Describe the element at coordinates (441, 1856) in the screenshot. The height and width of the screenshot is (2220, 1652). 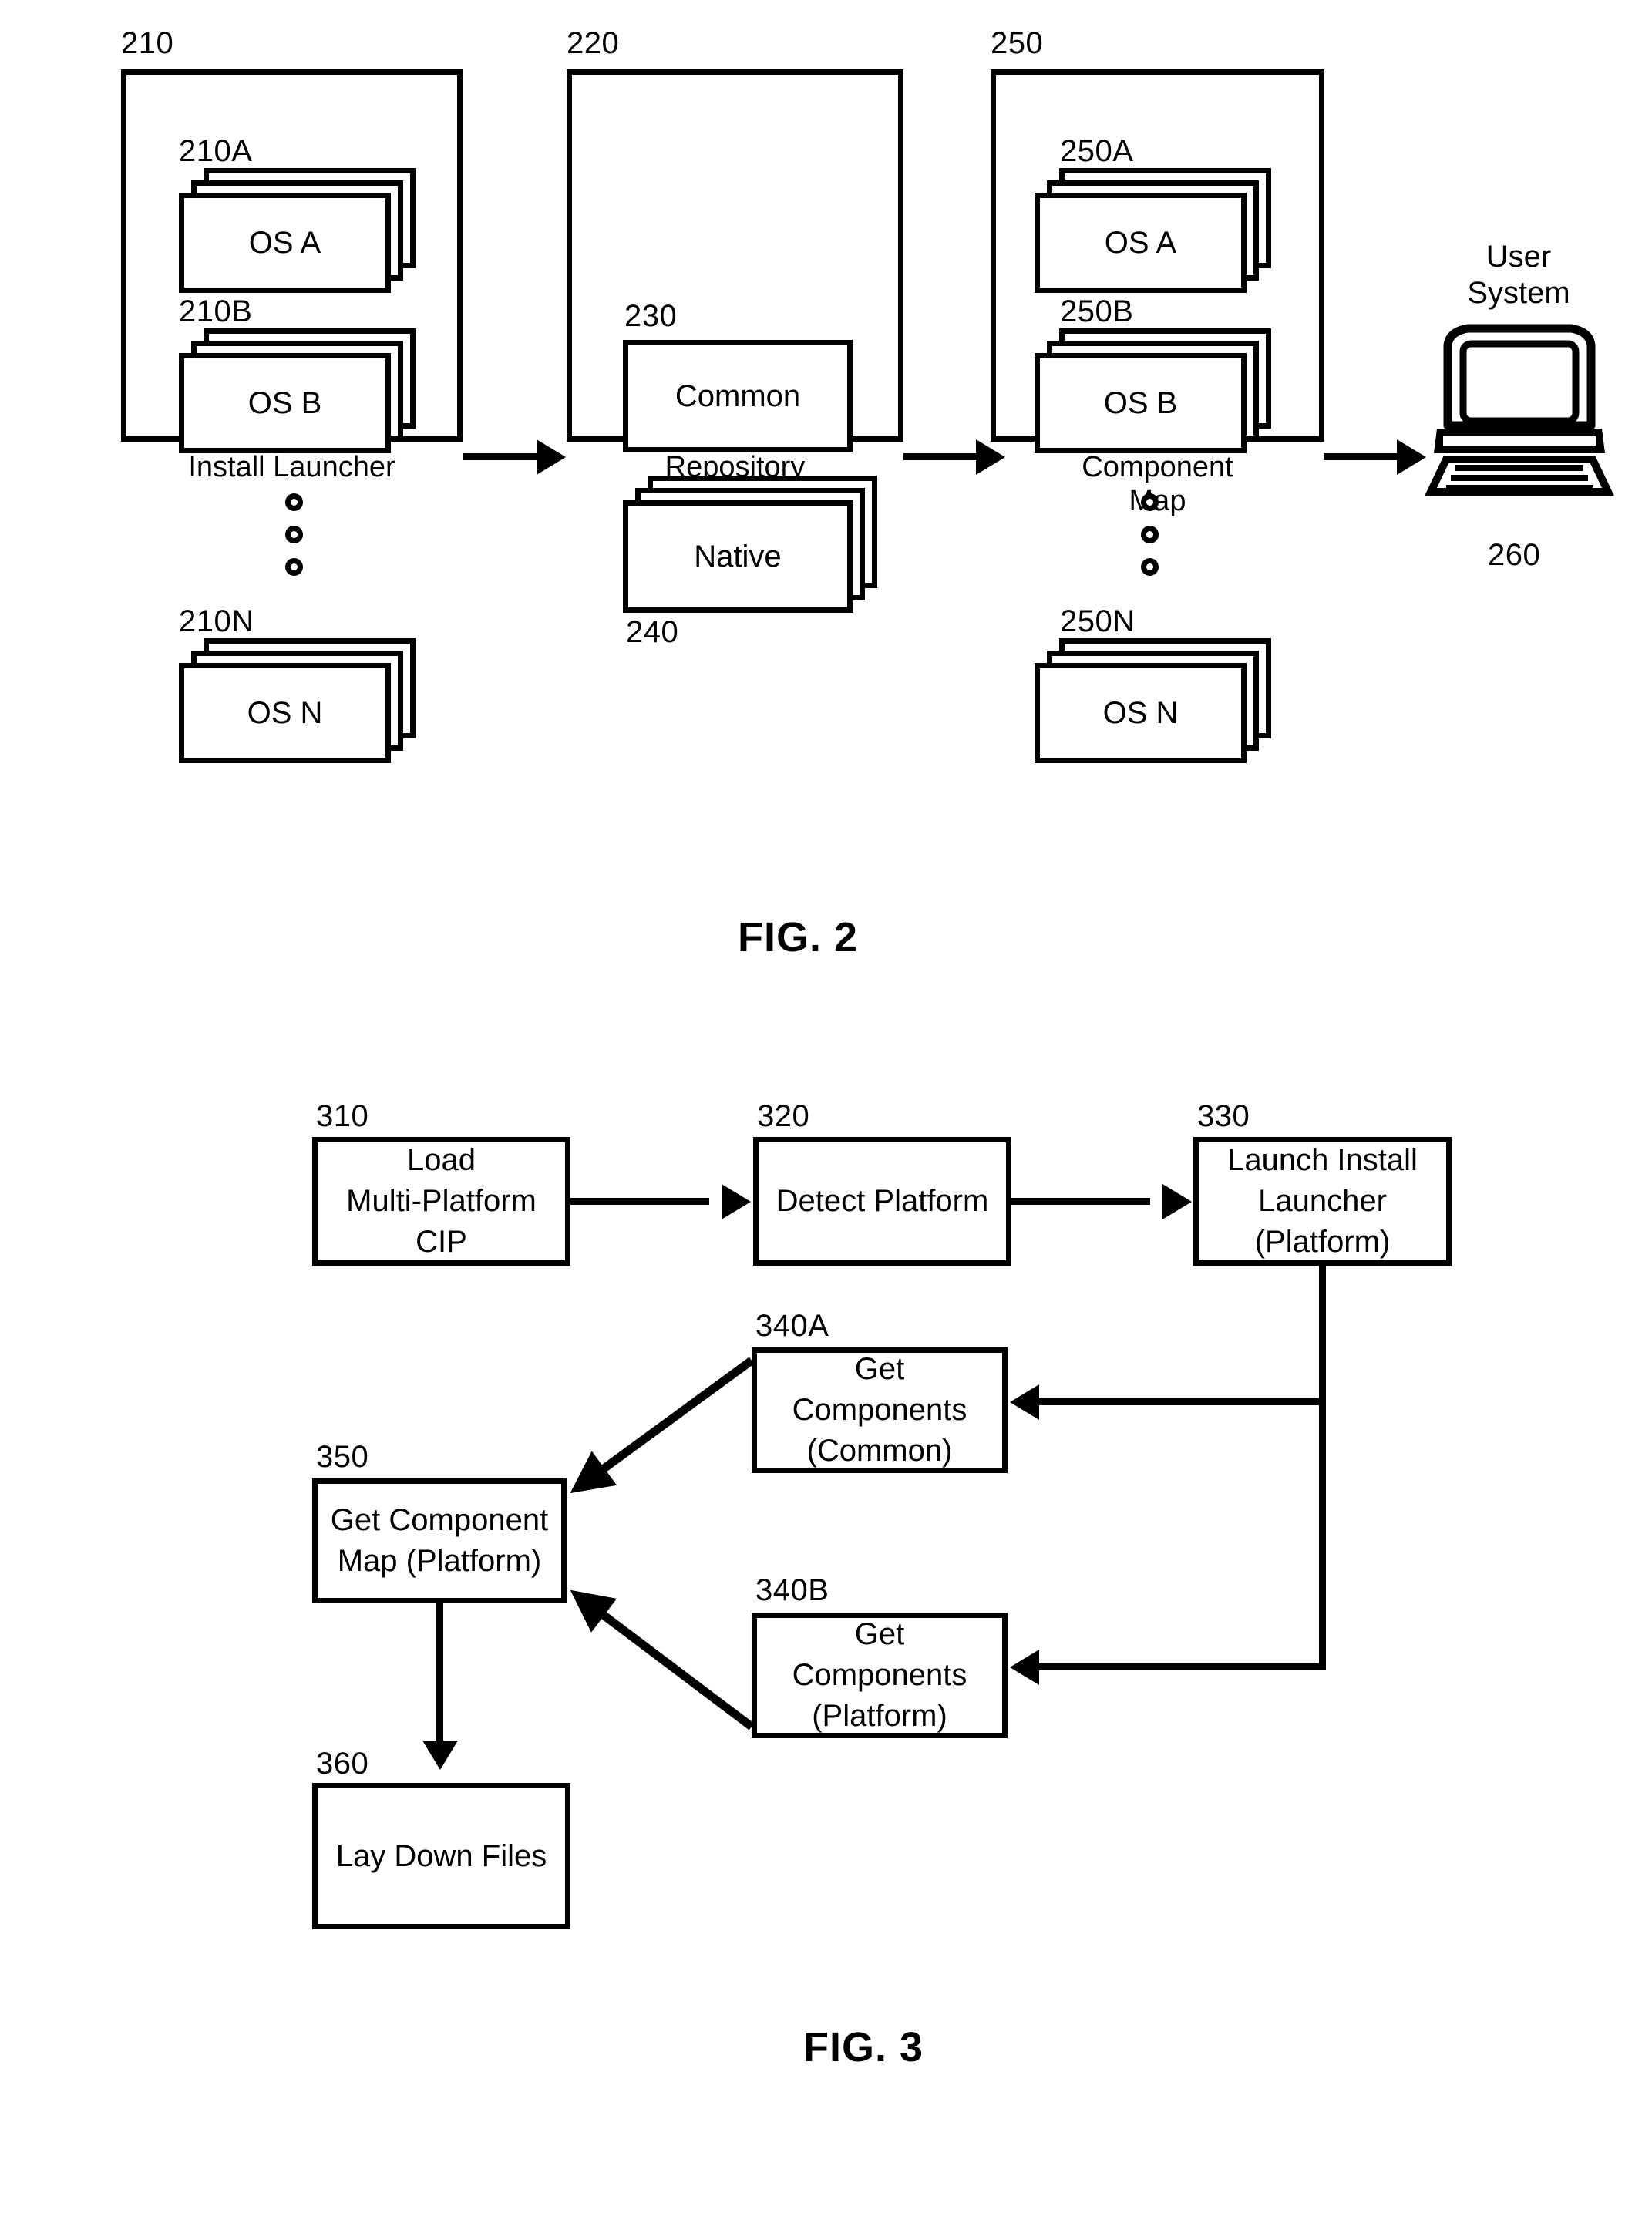
I see `process-box-lay-down-files: Lay Down Files` at that location.